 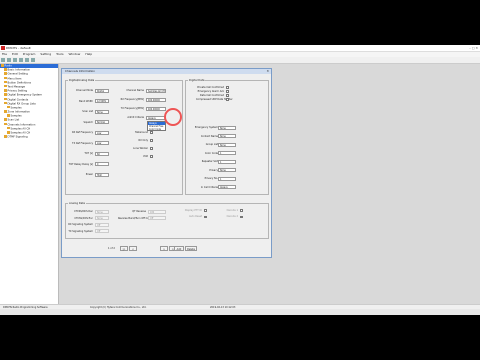 What do you see at coordinates (15, 54) in the screenshot?
I see `menu-edit: Edit` at bounding box center [15, 54].